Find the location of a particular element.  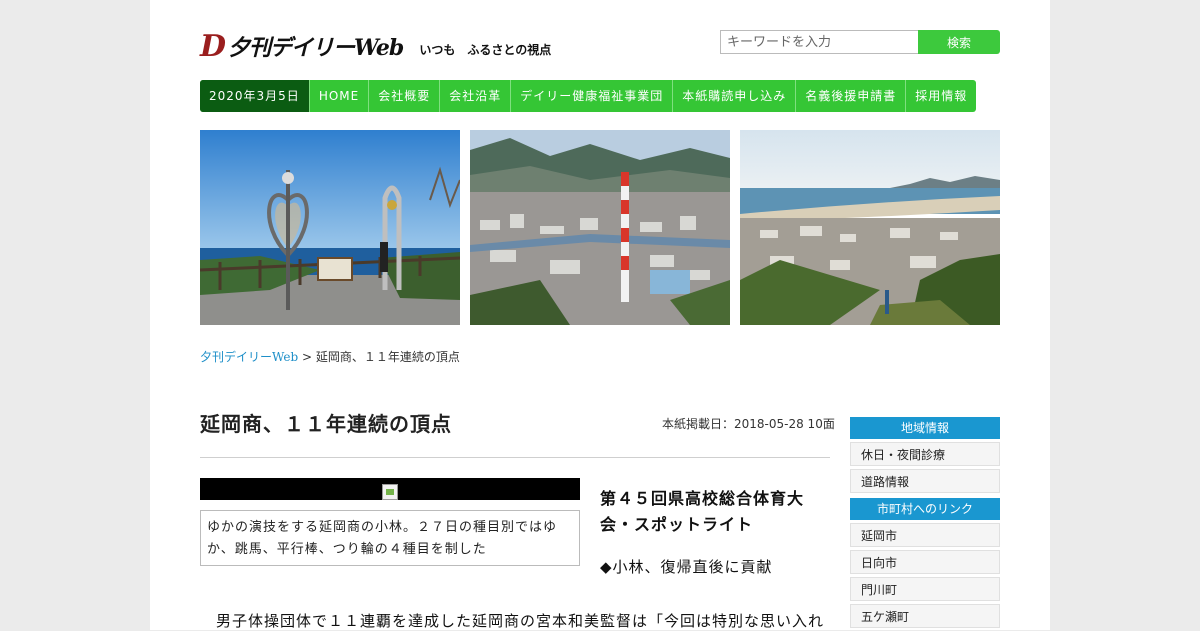

search-form: 検索 is located at coordinates (860, 42).